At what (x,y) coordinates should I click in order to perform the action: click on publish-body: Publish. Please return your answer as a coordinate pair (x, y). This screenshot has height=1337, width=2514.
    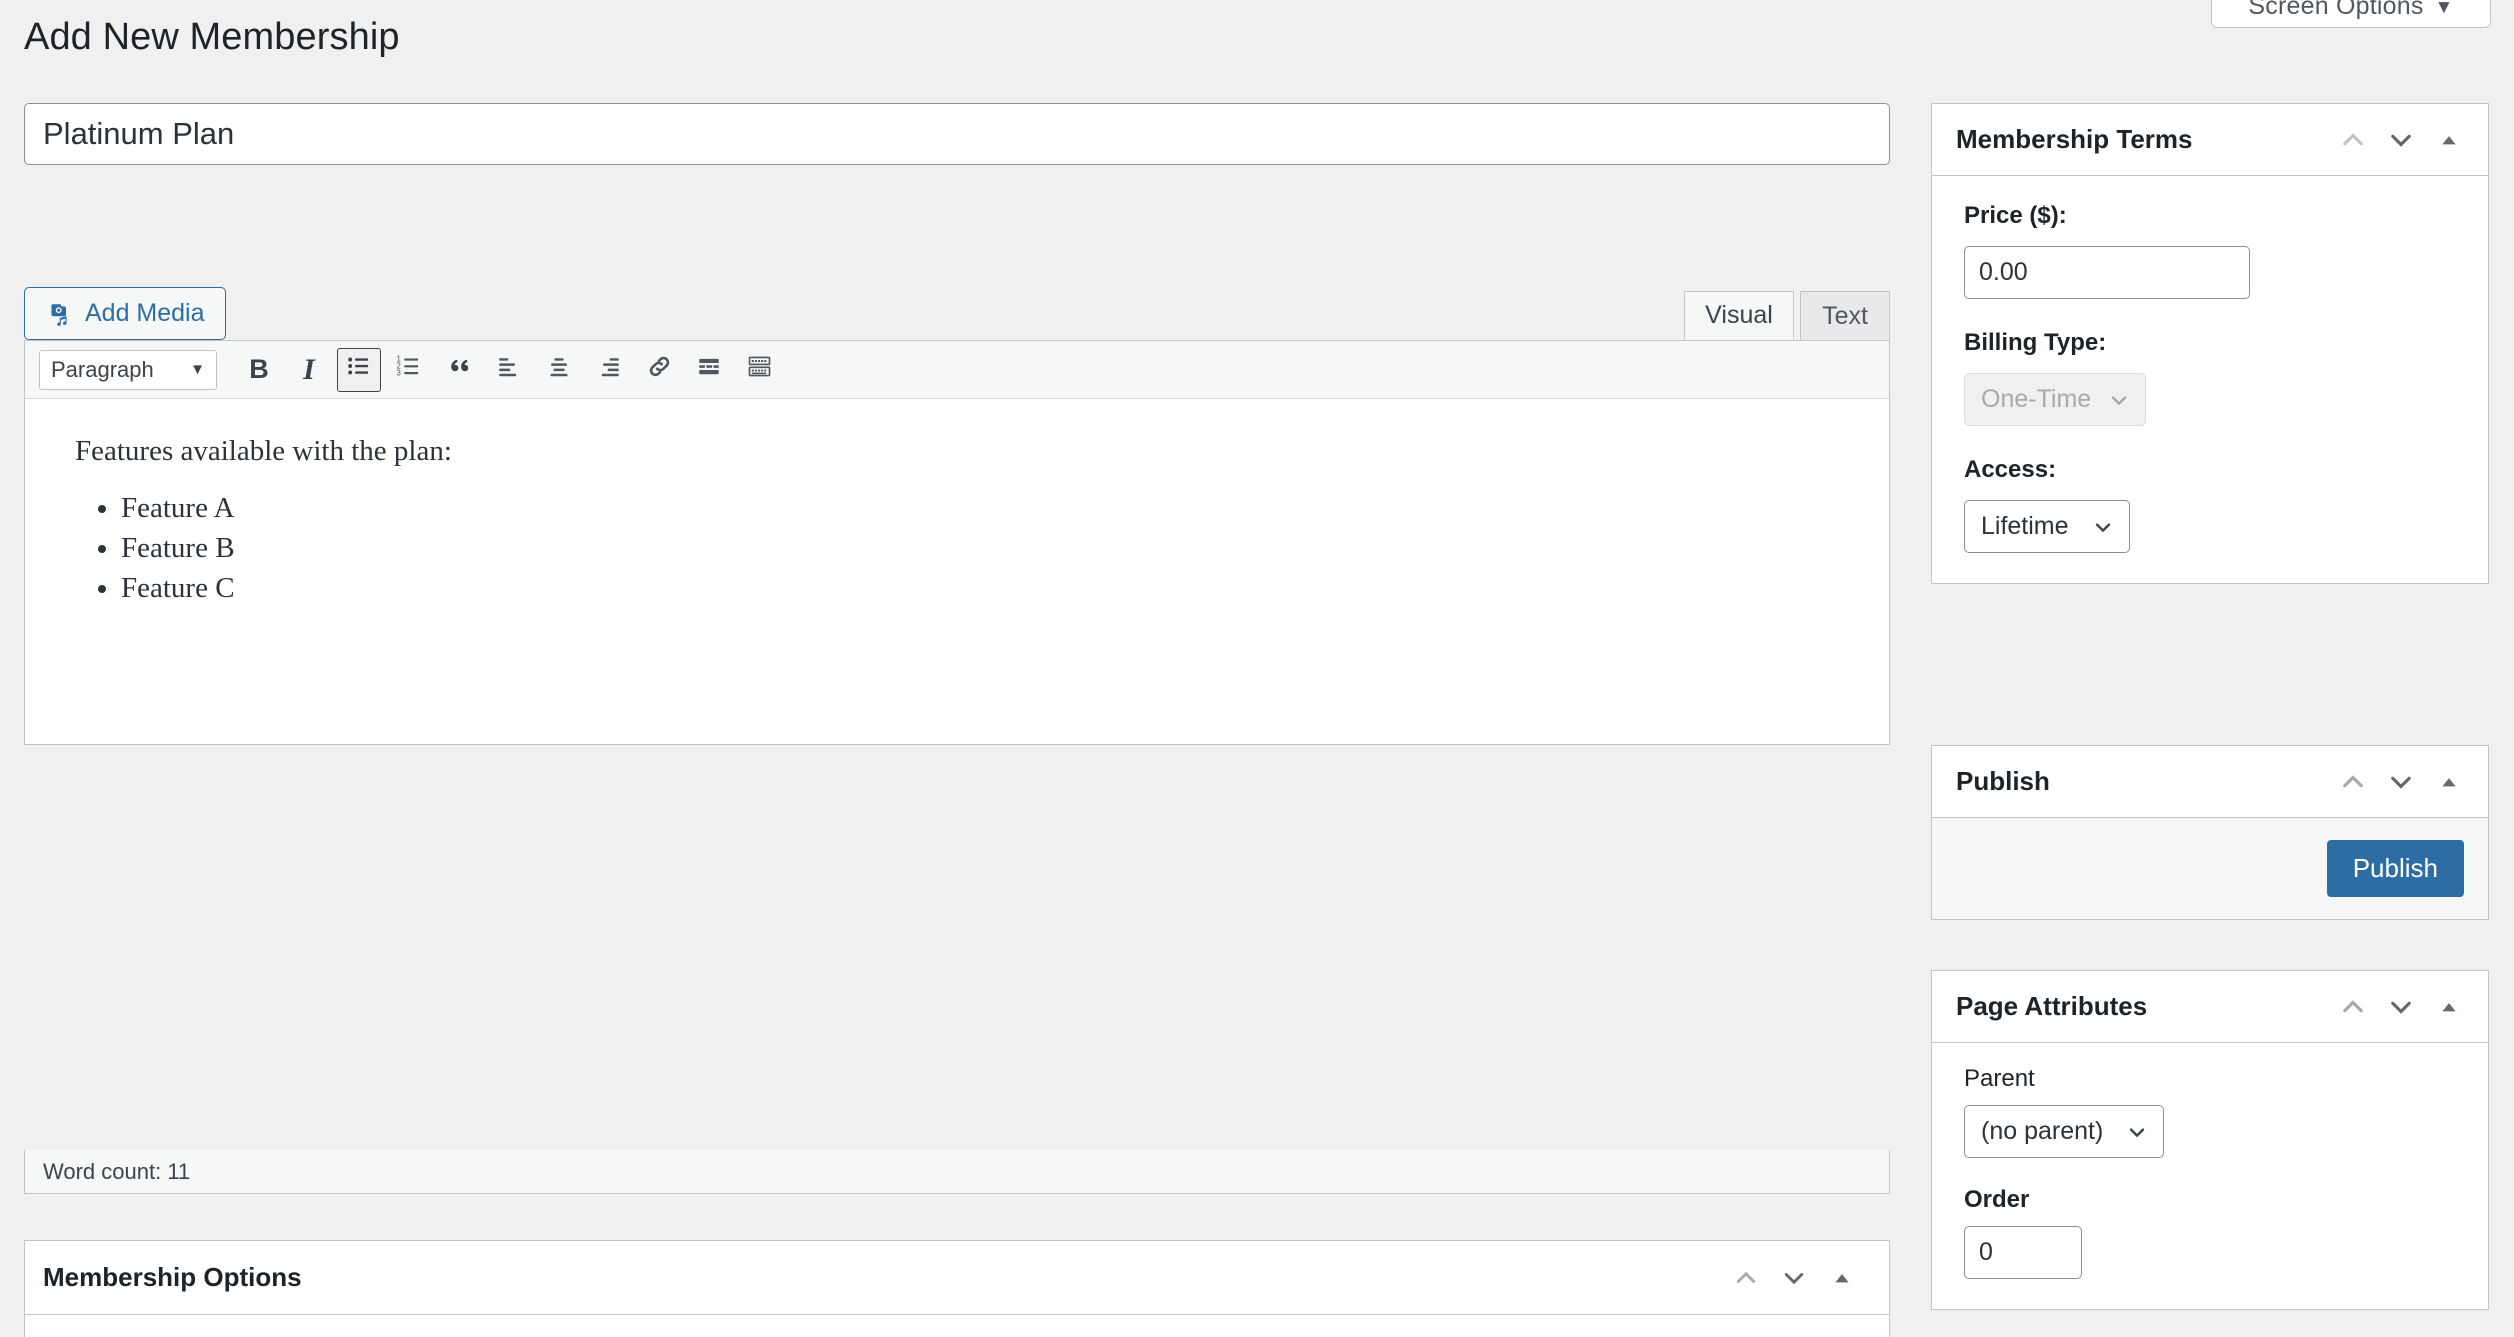
    Looking at the image, I should click on (2210, 868).